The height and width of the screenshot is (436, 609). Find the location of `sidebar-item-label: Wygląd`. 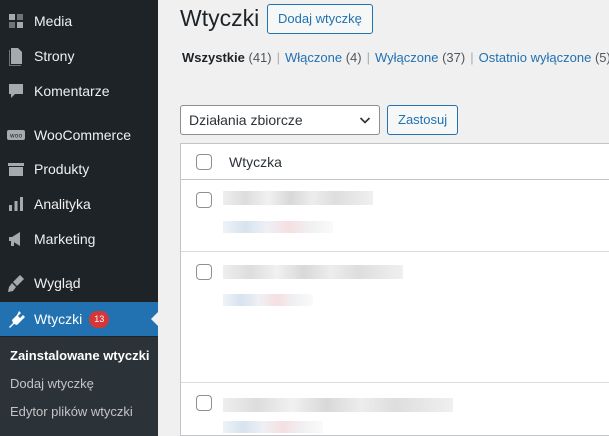

sidebar-item-label: Wygląd is located at coordinates (57, 283).